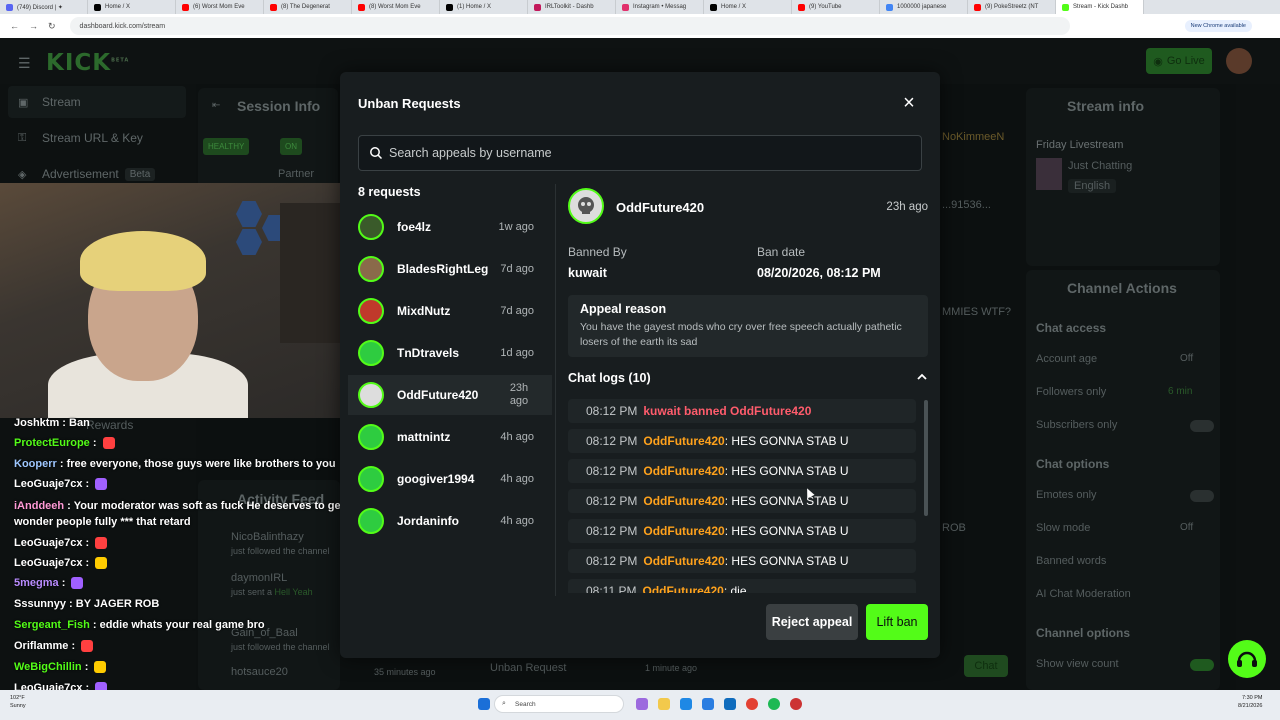  I want to click on followers-only-value: 6 min, so click(1180, 391).